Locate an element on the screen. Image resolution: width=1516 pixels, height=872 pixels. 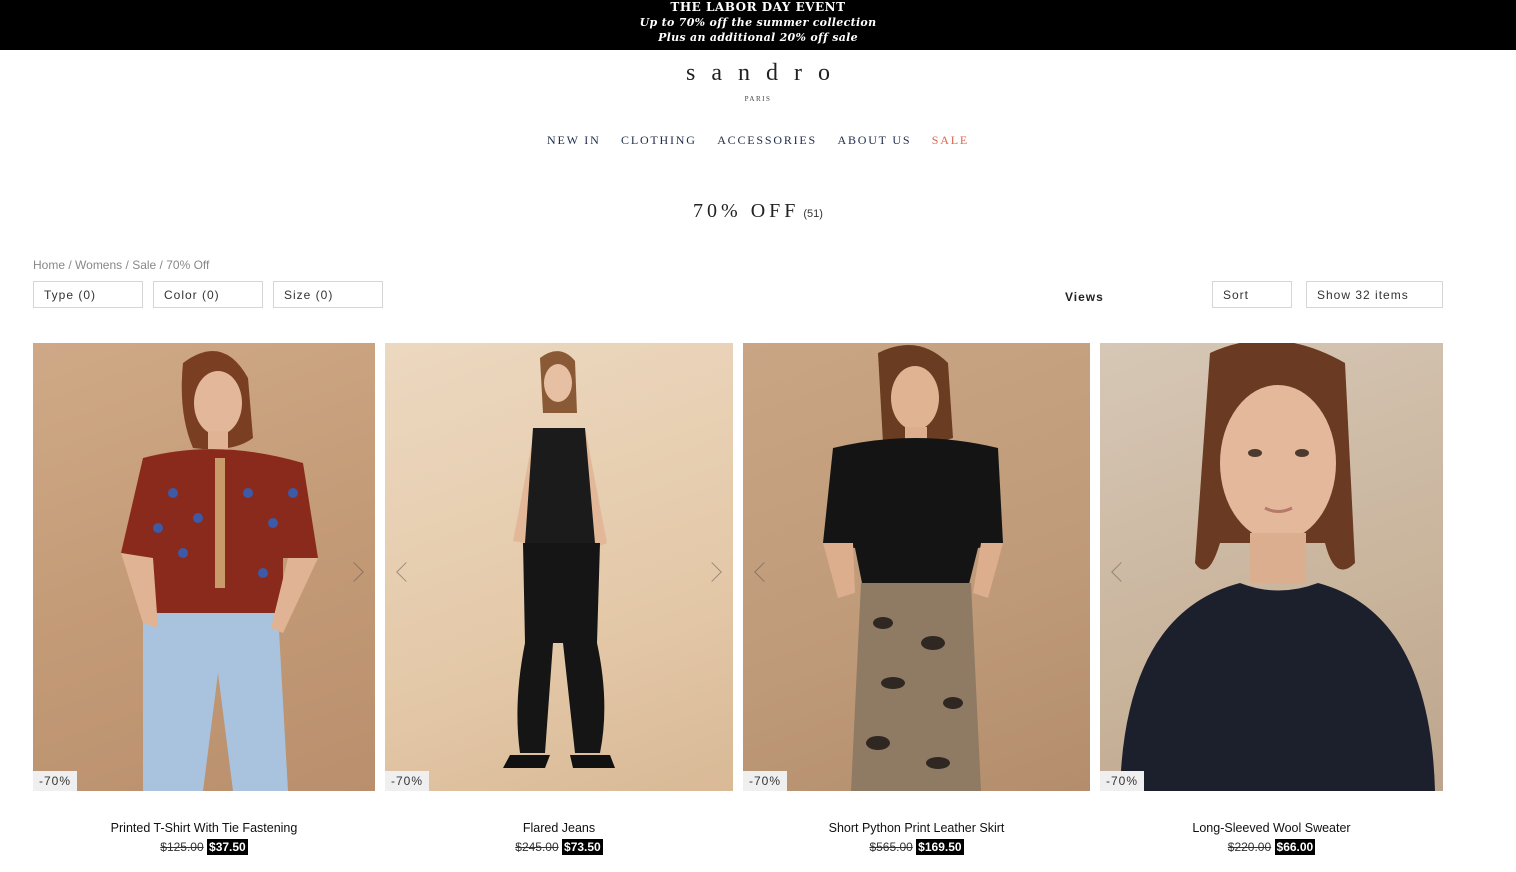
page-heading: 70% OFF (51) is located at coordinates (758, 211).